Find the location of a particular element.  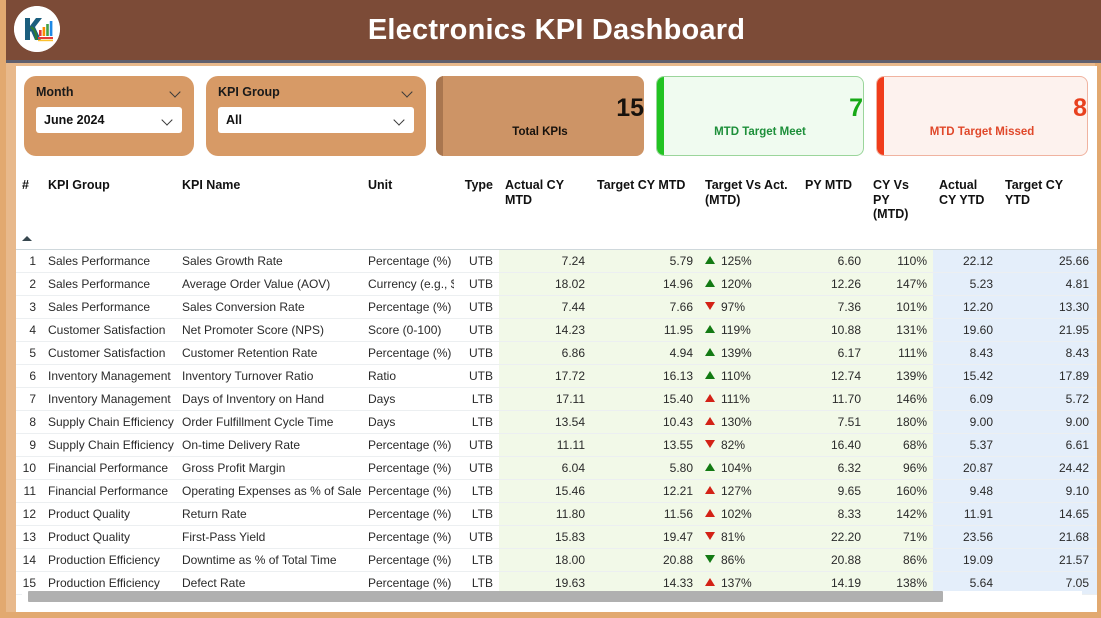

col-unit: Unit is located at coordinates (408, 200).